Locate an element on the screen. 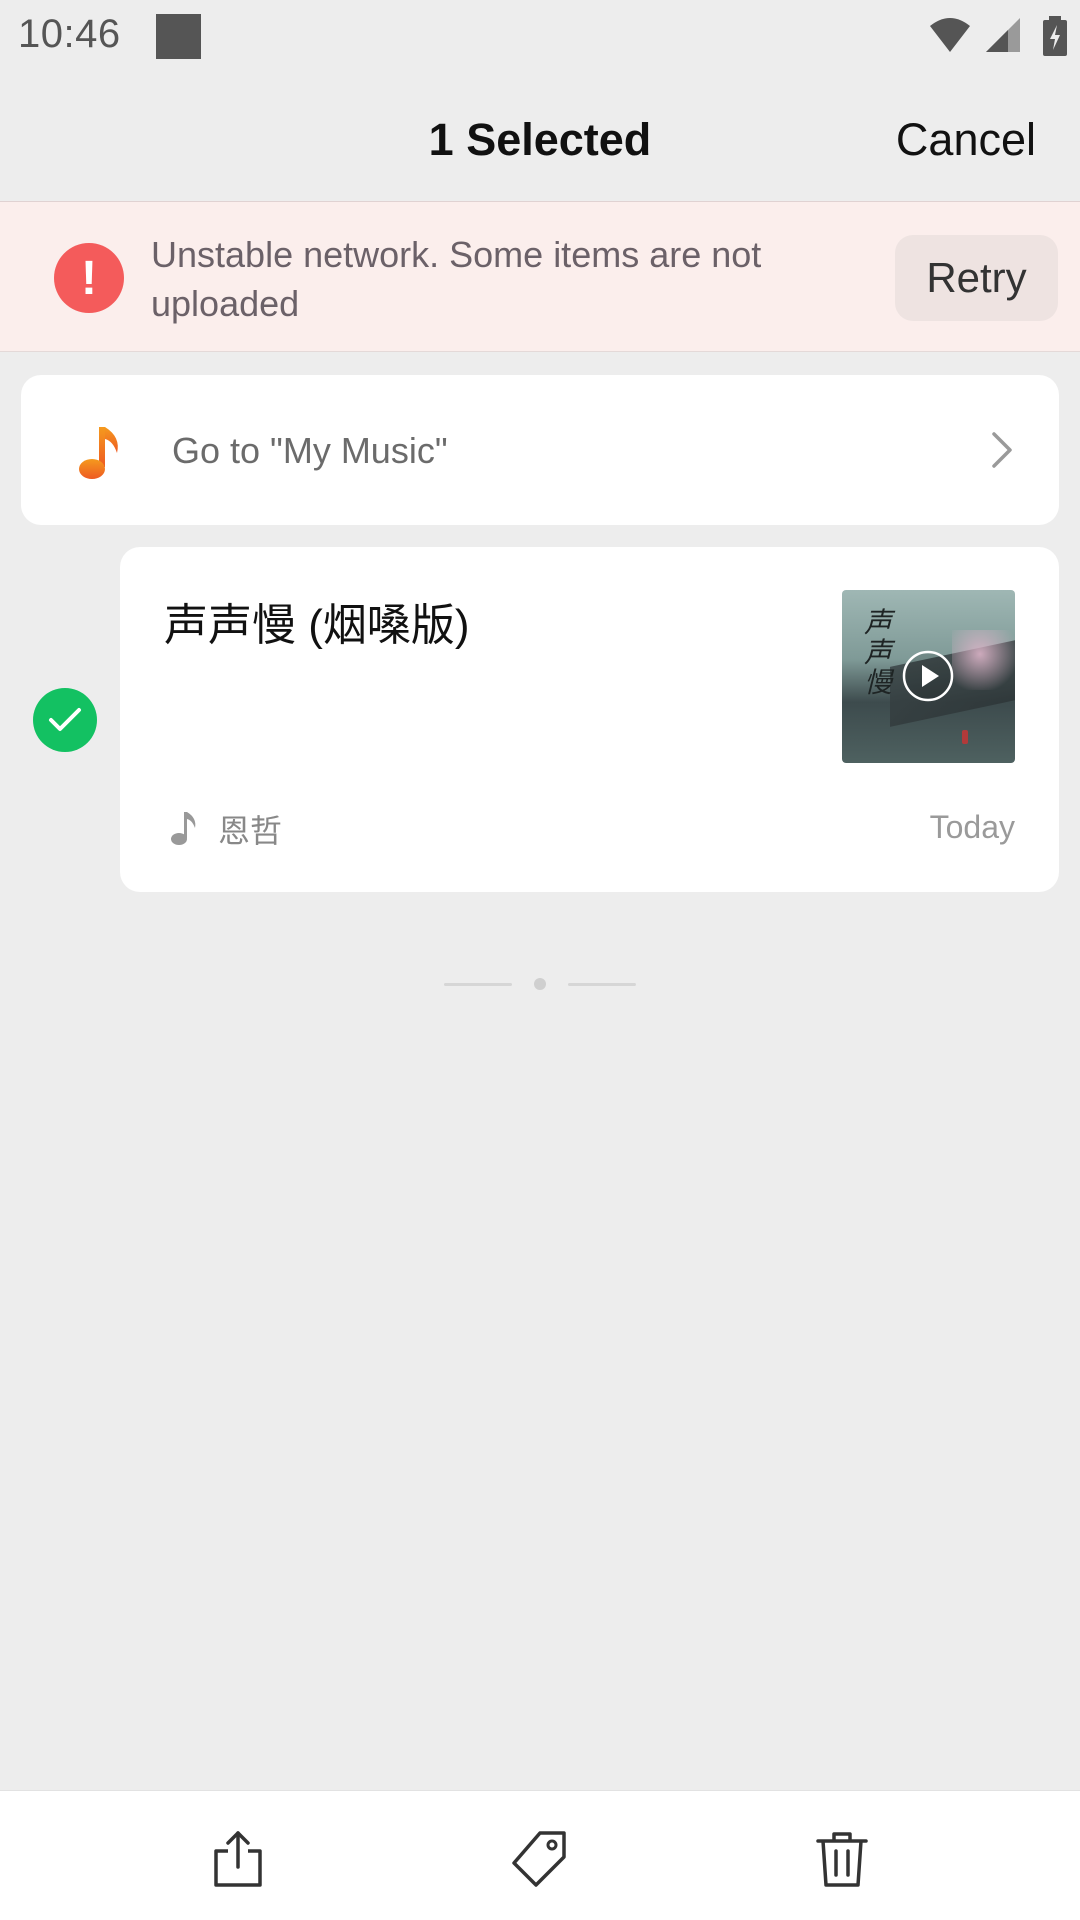  cancel-button: Cancel is located at coordinates (966, 140).